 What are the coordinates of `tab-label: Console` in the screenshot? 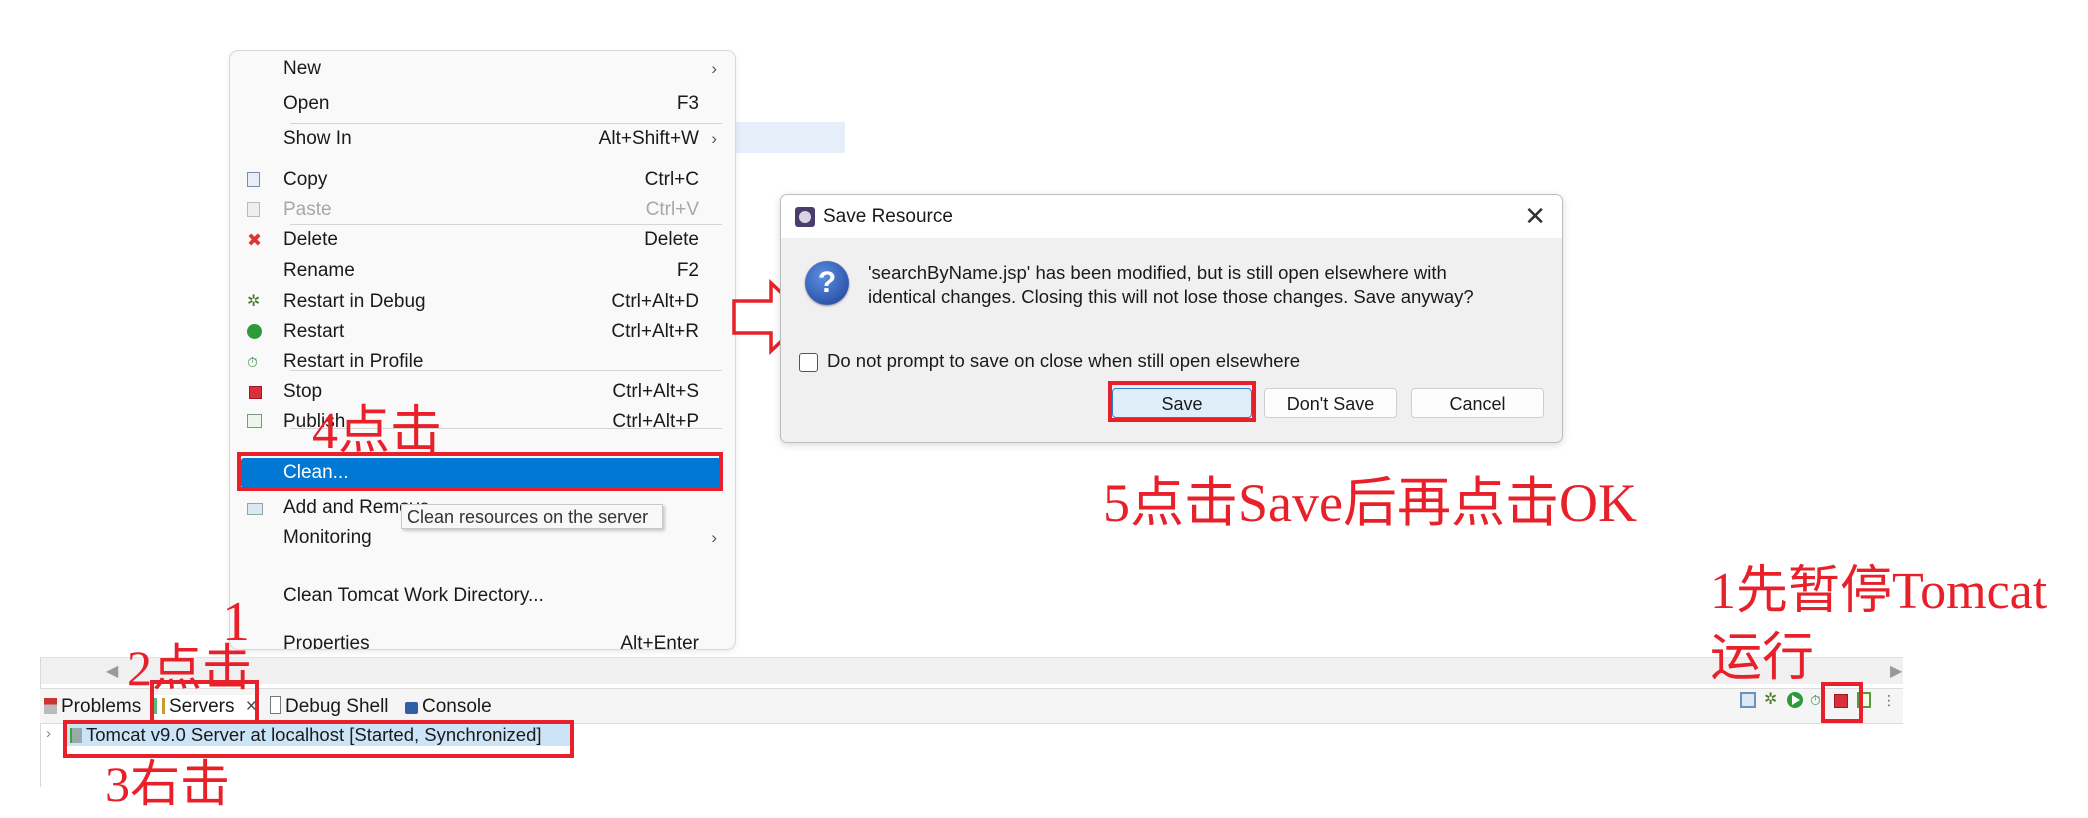 It's located at (457, 706).